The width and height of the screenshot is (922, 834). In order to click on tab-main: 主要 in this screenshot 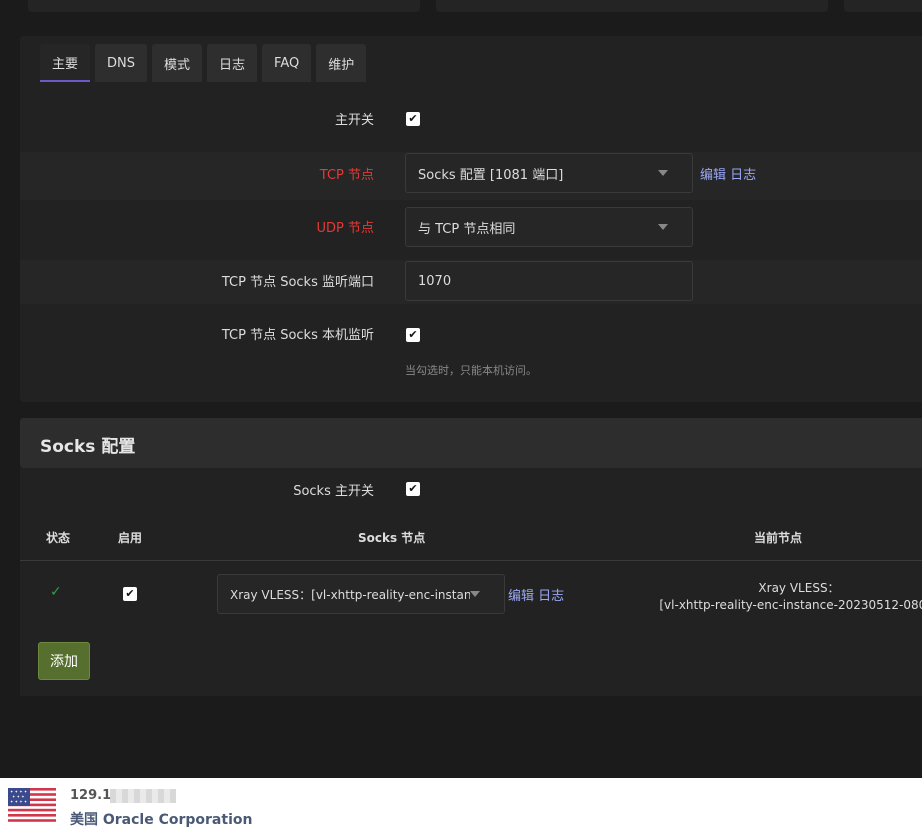, I will do `click(65, 63)`.